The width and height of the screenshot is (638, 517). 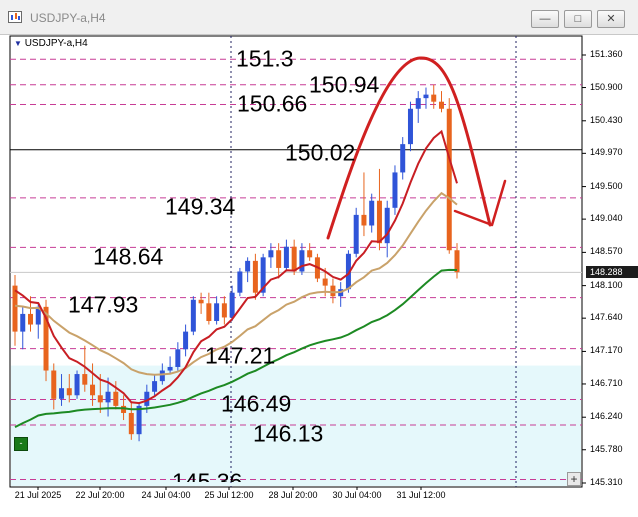 What do you see at coordinates (293, 495) in the screenshot?
I see `time-axis-label: 28 Jul 20:00` at bounding box center [293, 495].